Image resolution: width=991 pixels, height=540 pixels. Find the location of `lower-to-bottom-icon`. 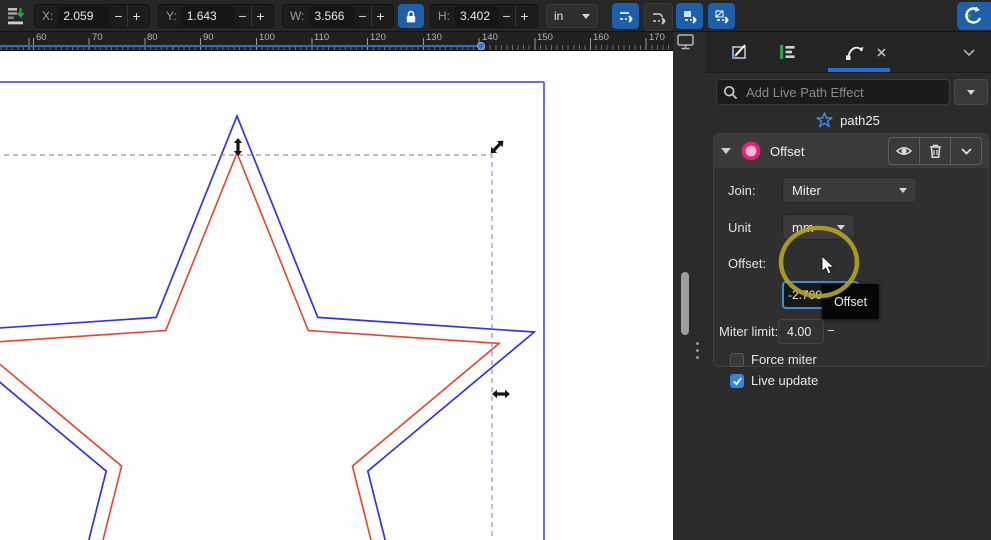

lower-to-bottom-icon is located at coordinates (15, 16).